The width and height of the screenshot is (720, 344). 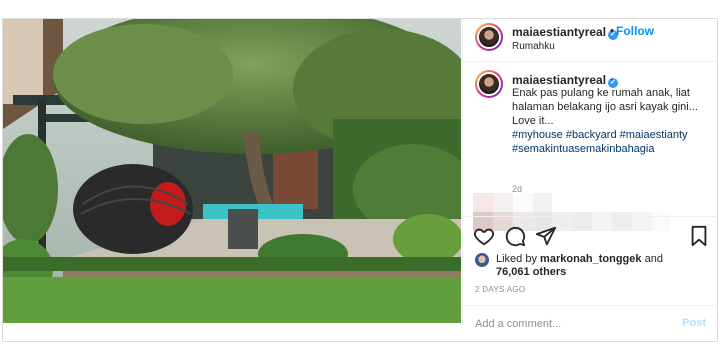 What do you see at coordinates (482, 260) in the screenshot?
I see `liker-avatar` at bounding box center [482, 260].